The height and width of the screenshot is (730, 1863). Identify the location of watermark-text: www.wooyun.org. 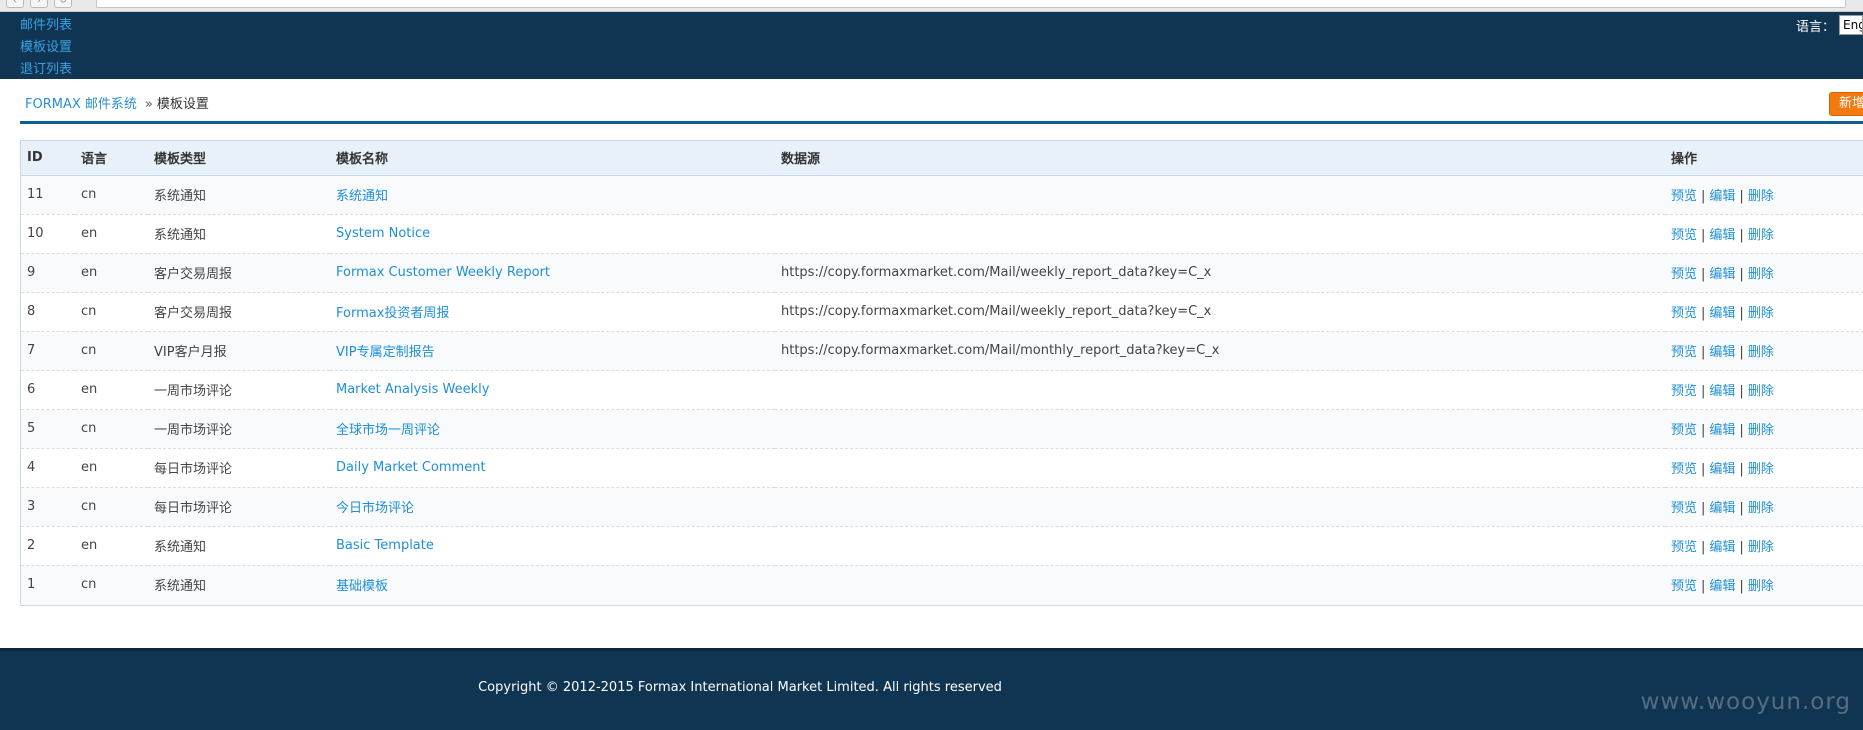
(1745, 702).